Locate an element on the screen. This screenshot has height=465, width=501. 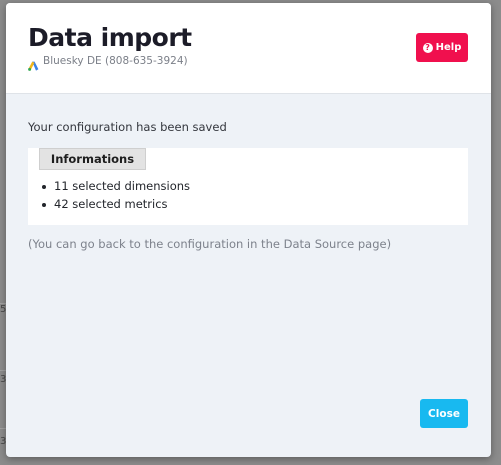
list-item: 42 selected metrics is located at coordinates (116, 204).